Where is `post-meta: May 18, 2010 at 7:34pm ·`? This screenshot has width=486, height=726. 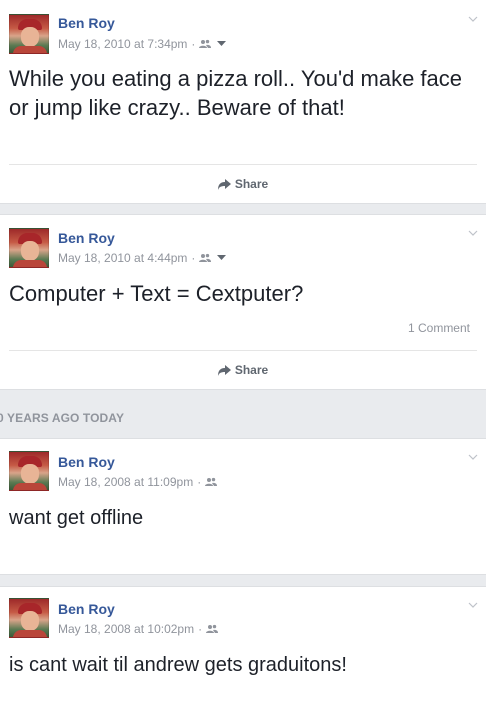 post-meta: May 18, 2010 at 7:34pm · is located at coordinates (142, 44).